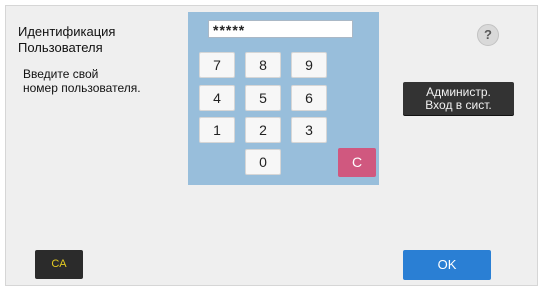  Describe the element at coordinates (82, 81) in the screenshot. I see `instruction-text: Введите свой номер пользователя.` at that location.